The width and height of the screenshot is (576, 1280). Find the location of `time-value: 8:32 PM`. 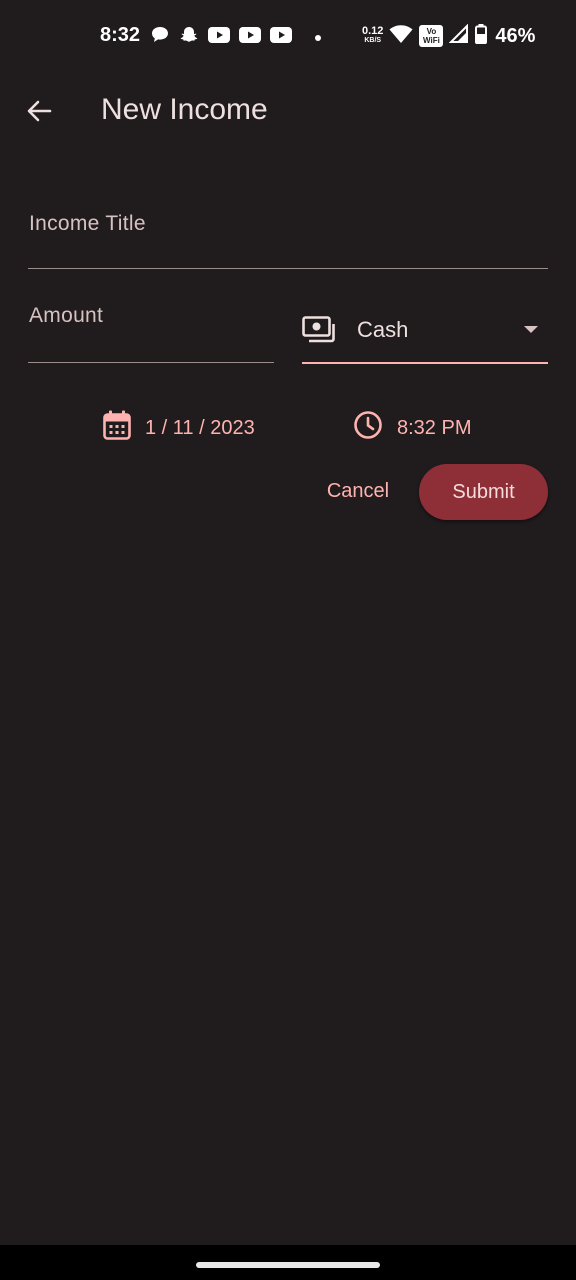

time-value: 8:32 PM is located at coordinates (434, 427).